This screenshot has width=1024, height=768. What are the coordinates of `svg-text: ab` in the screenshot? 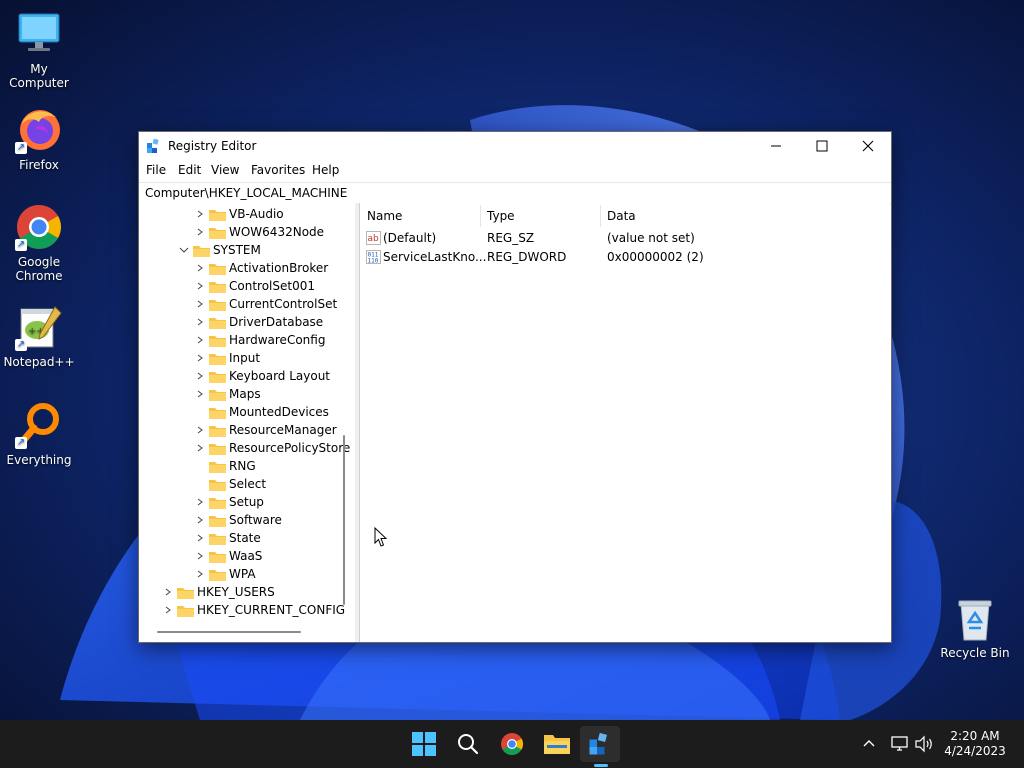 It's located at (374, 239).